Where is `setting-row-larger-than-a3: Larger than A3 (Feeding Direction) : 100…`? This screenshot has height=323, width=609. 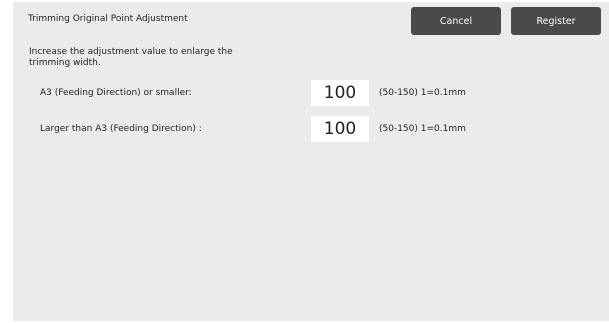 setting-row-larger-than-a3: Larger than A3 (Feeding Direction) : 100… is located at coordinates (311, 129).